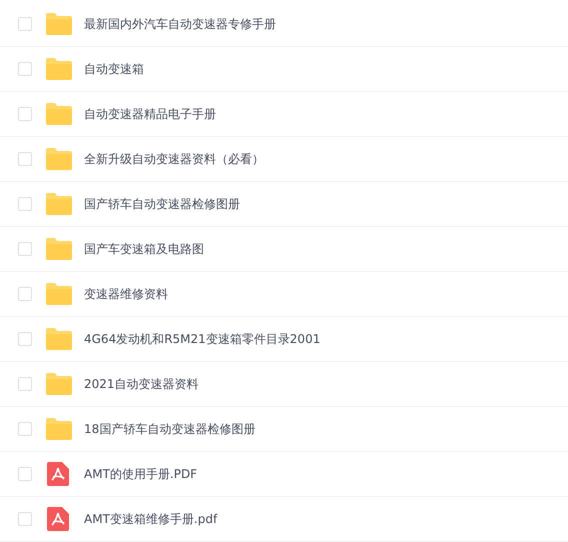  What do you see at coordinates (150, 114) in the screenshot?
I see `file-name: 自动变速器精品电子手册` at bounding box center [150, 114].